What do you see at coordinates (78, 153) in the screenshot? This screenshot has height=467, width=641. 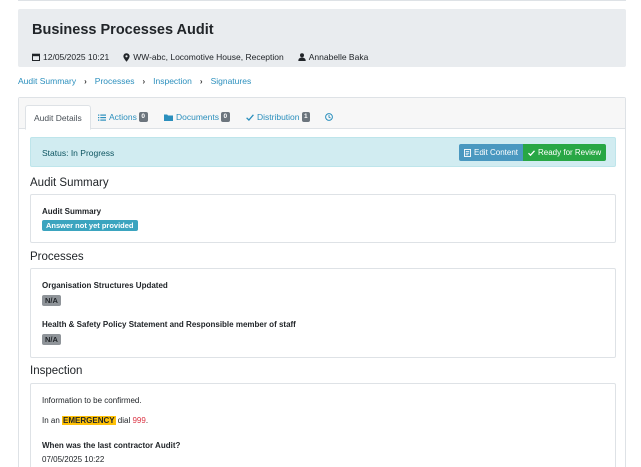 I see `status-text: Status: In Progress` at bounding box center [78, 153].